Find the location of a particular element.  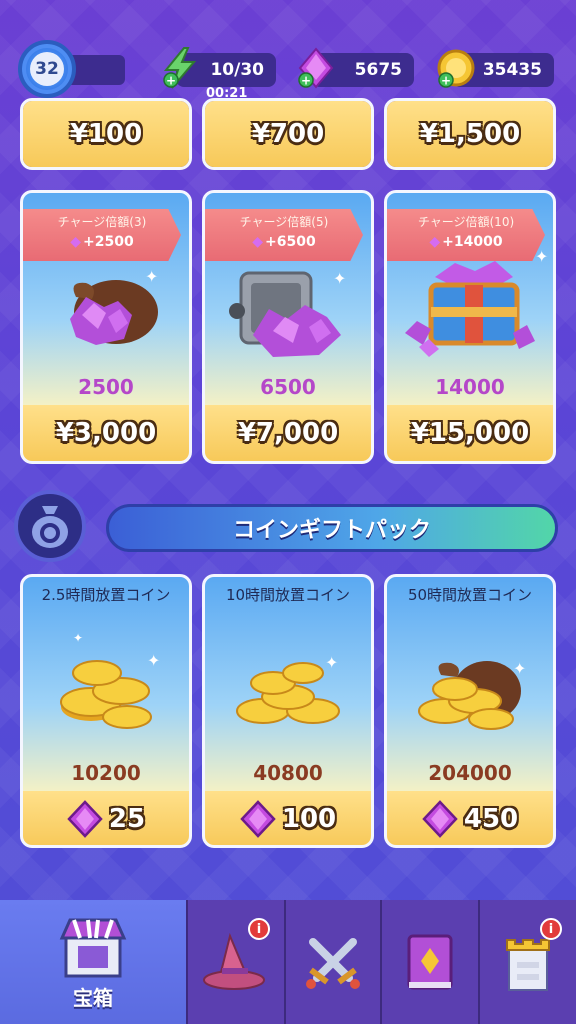

card-artwork-area: 50時間放置コイン ✦ 204000 is located at coordinates (470, 684).